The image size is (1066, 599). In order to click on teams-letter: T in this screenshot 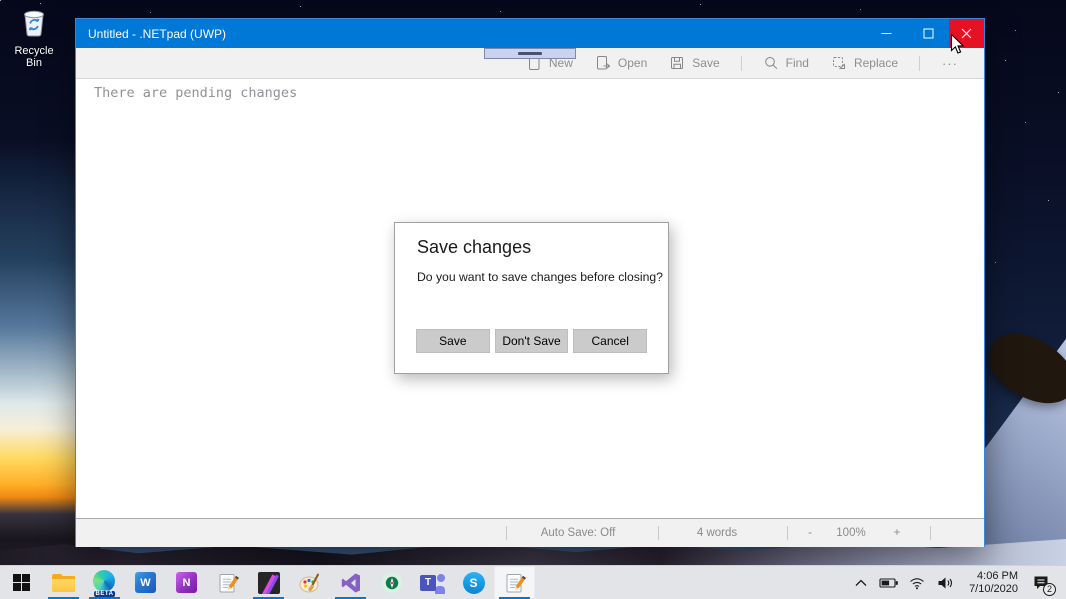, I will do `click(428, 582)`.